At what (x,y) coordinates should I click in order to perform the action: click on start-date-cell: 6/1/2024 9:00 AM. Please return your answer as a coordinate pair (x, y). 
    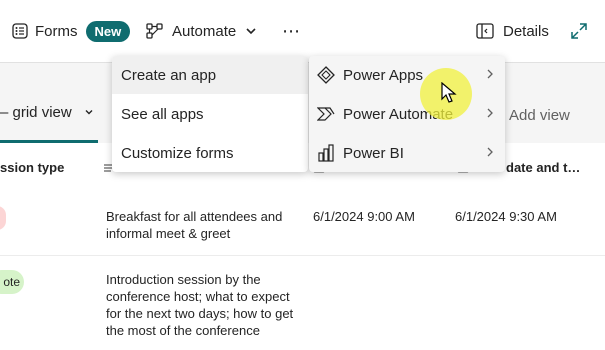
    Looking at the image, I should click on (364, 216).